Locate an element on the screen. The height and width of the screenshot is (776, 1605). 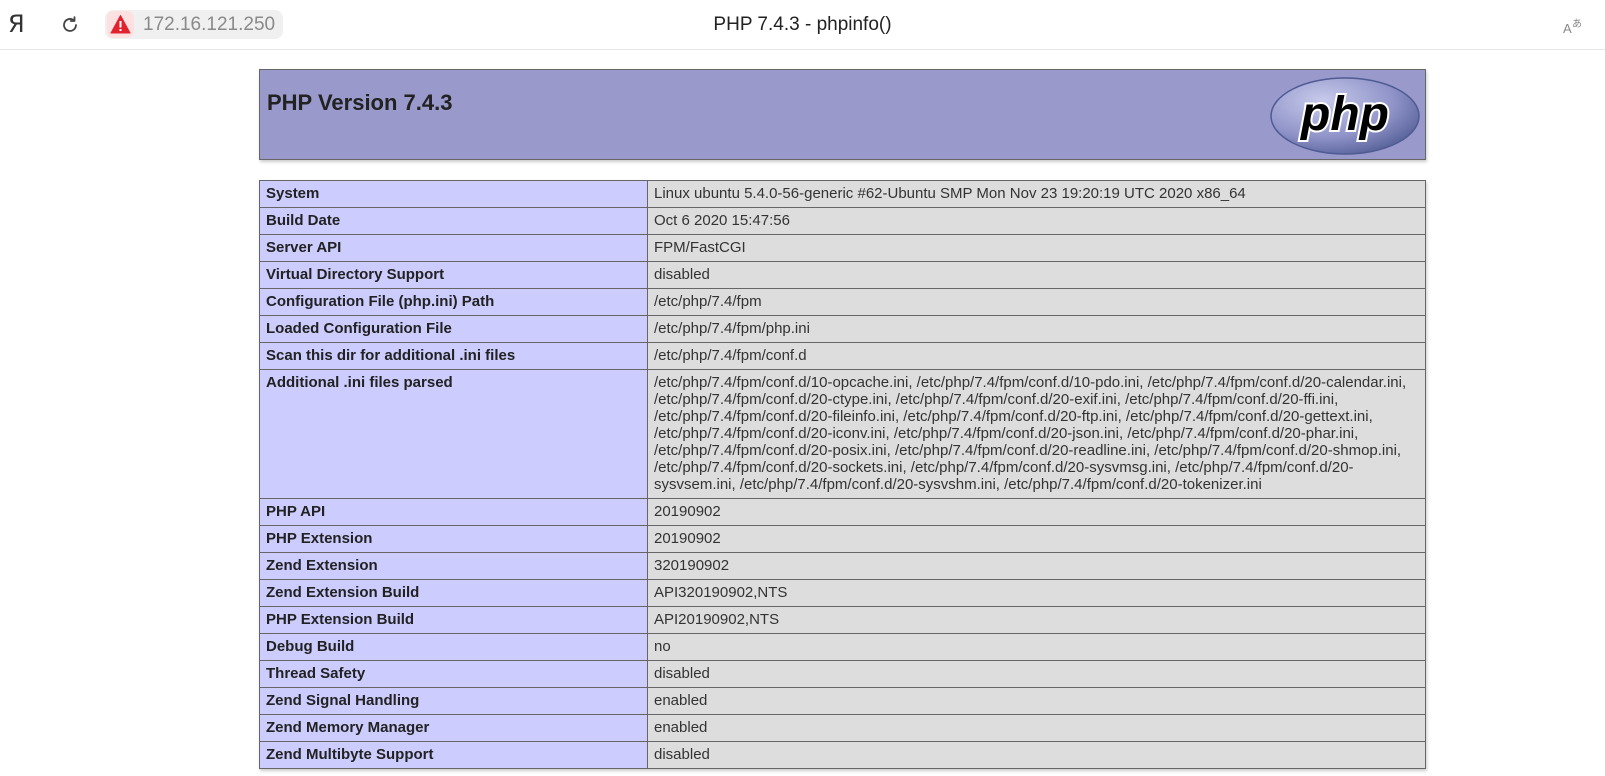
row-key: PHP Extension is located at coordinates (453, 539).